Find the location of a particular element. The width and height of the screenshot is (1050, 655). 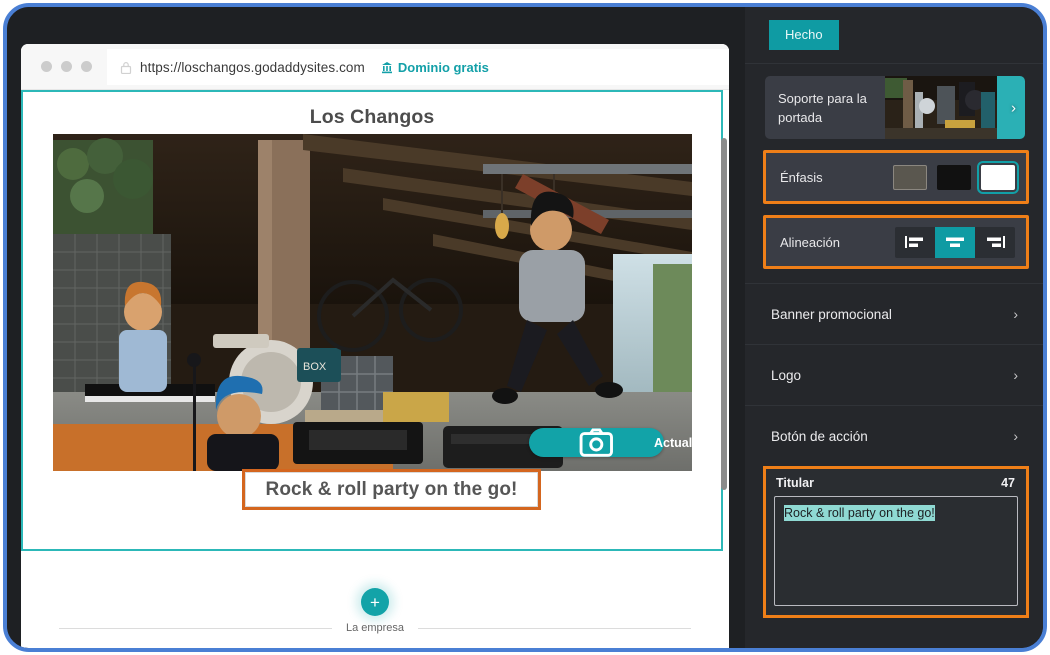

emphasis-setting-highlight: Énfasis is located at coordinates (896, 177).